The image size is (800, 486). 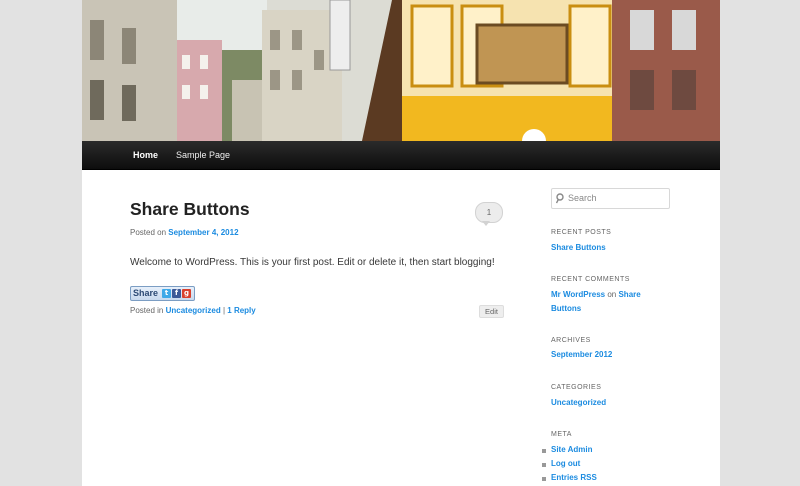 I want to click on search-icon, so click(x=560, y=198).